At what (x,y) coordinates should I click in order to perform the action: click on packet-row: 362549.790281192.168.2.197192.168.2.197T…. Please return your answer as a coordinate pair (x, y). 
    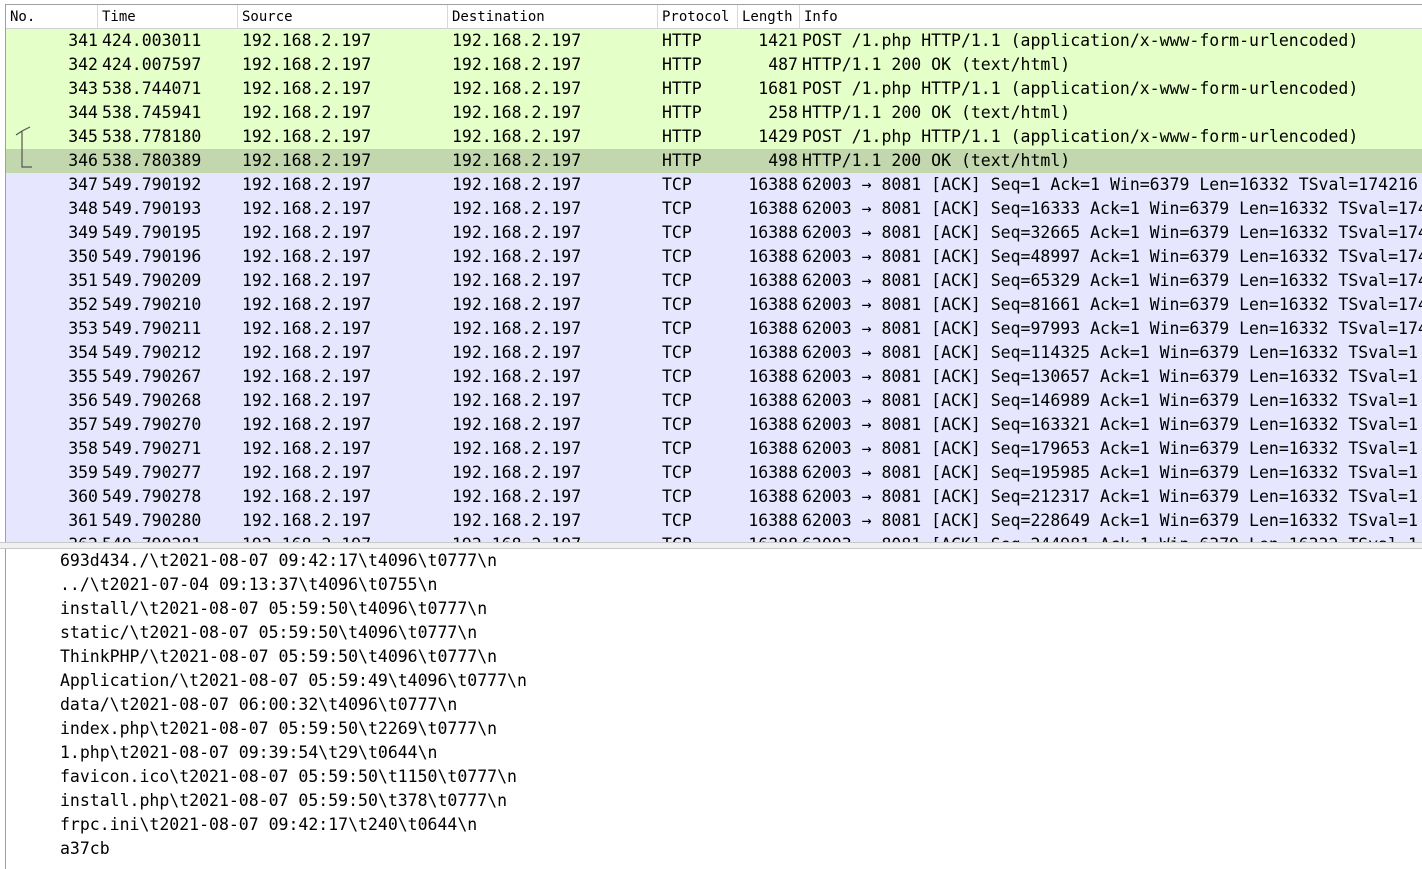
    Looking at the image, I should click on (714, 537).